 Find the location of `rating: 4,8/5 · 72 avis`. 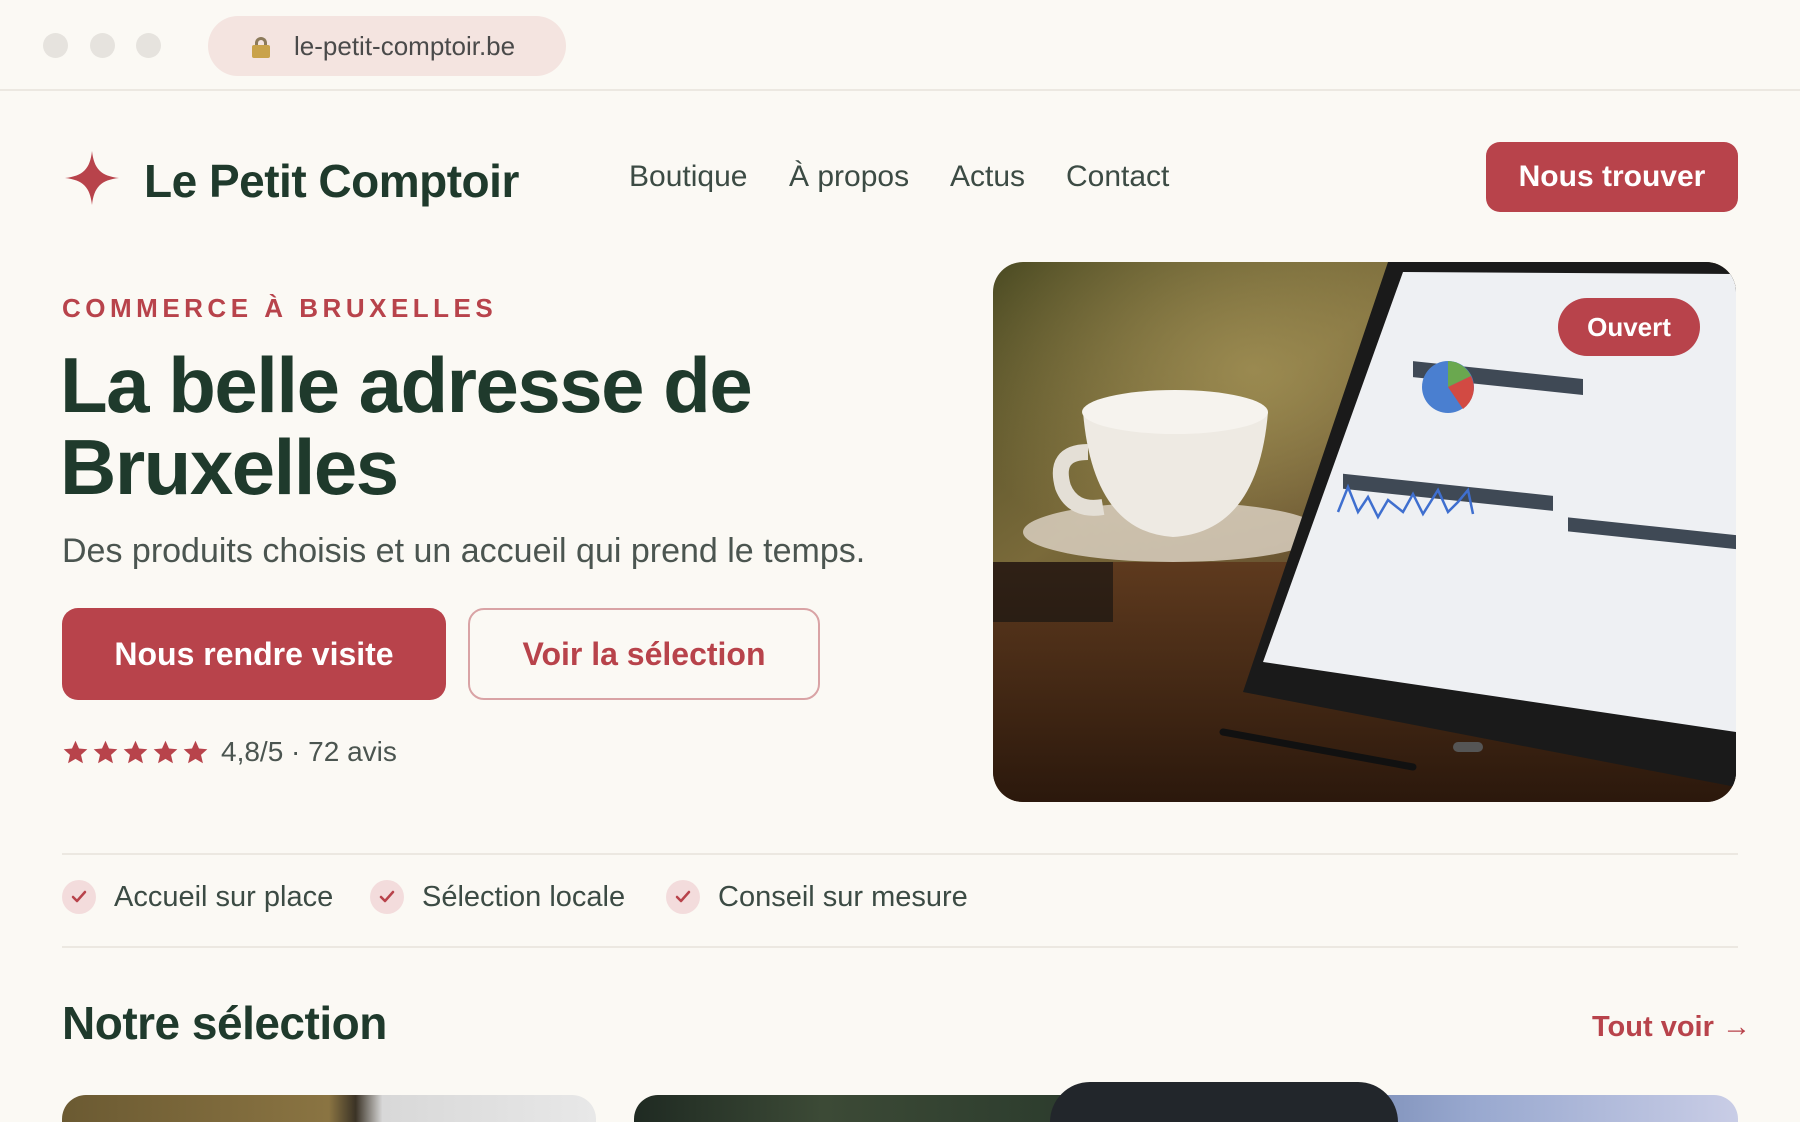

rating: 4,8/5 · 72 avis is located at coordinates (229, 752).